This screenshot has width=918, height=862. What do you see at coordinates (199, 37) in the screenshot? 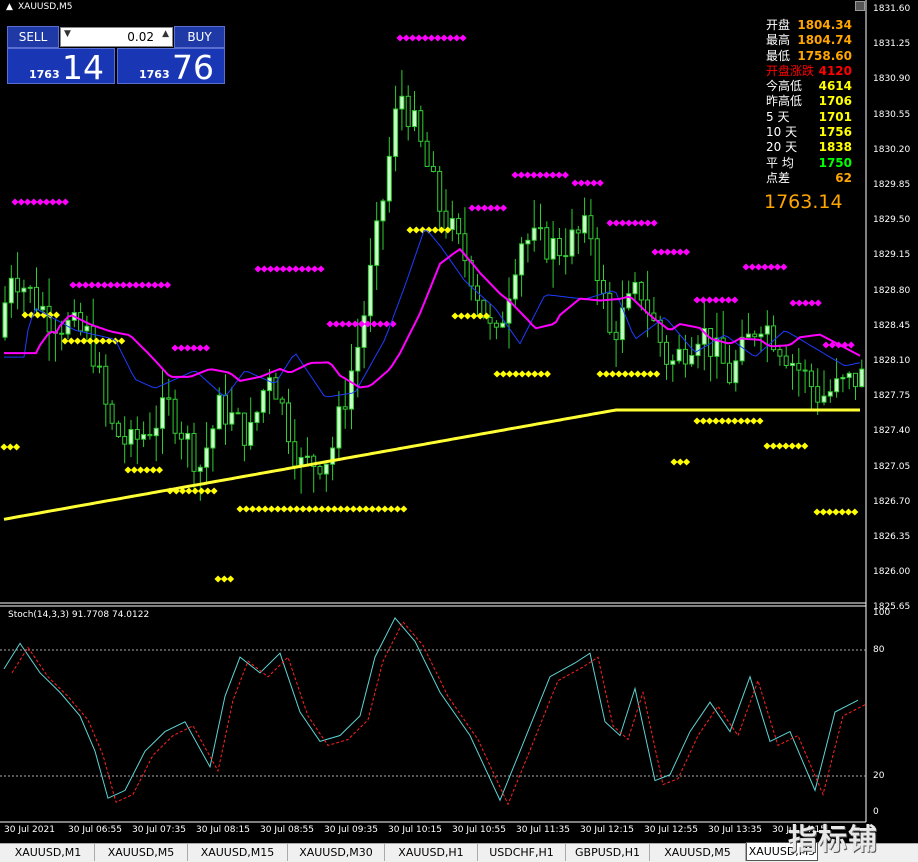
I see `buy-button: BUY` at bounding box center [199, 37].